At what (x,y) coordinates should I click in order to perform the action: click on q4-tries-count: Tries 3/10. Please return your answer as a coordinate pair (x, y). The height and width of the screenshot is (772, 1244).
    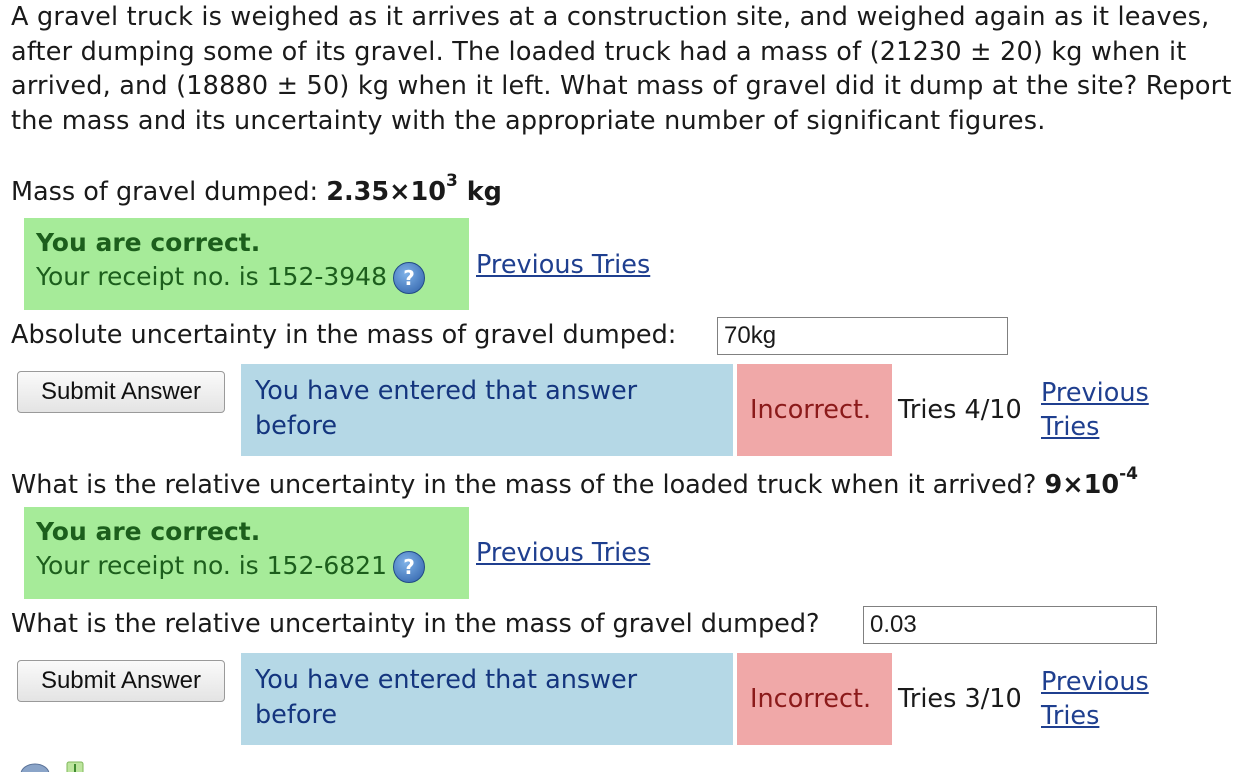
    Looking at the image, I should click on (960, 699).